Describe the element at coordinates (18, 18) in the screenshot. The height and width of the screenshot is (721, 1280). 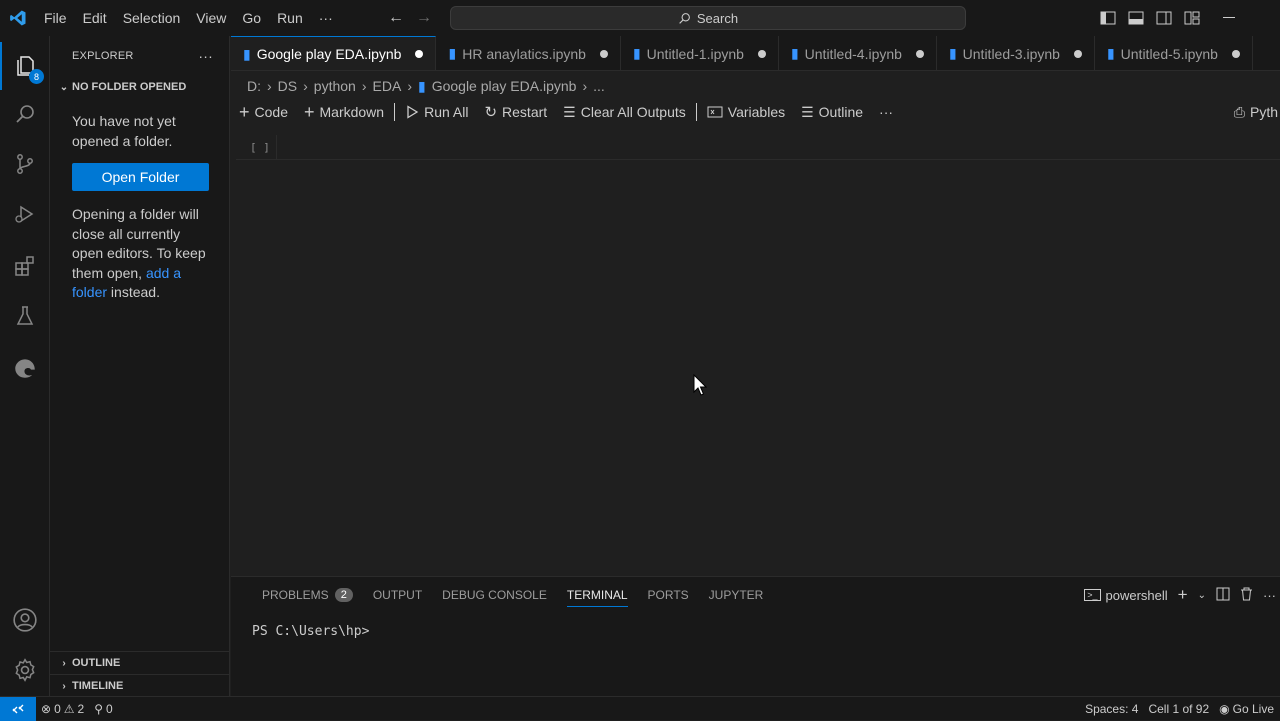
I see `vscode-logo-icon` at that location.